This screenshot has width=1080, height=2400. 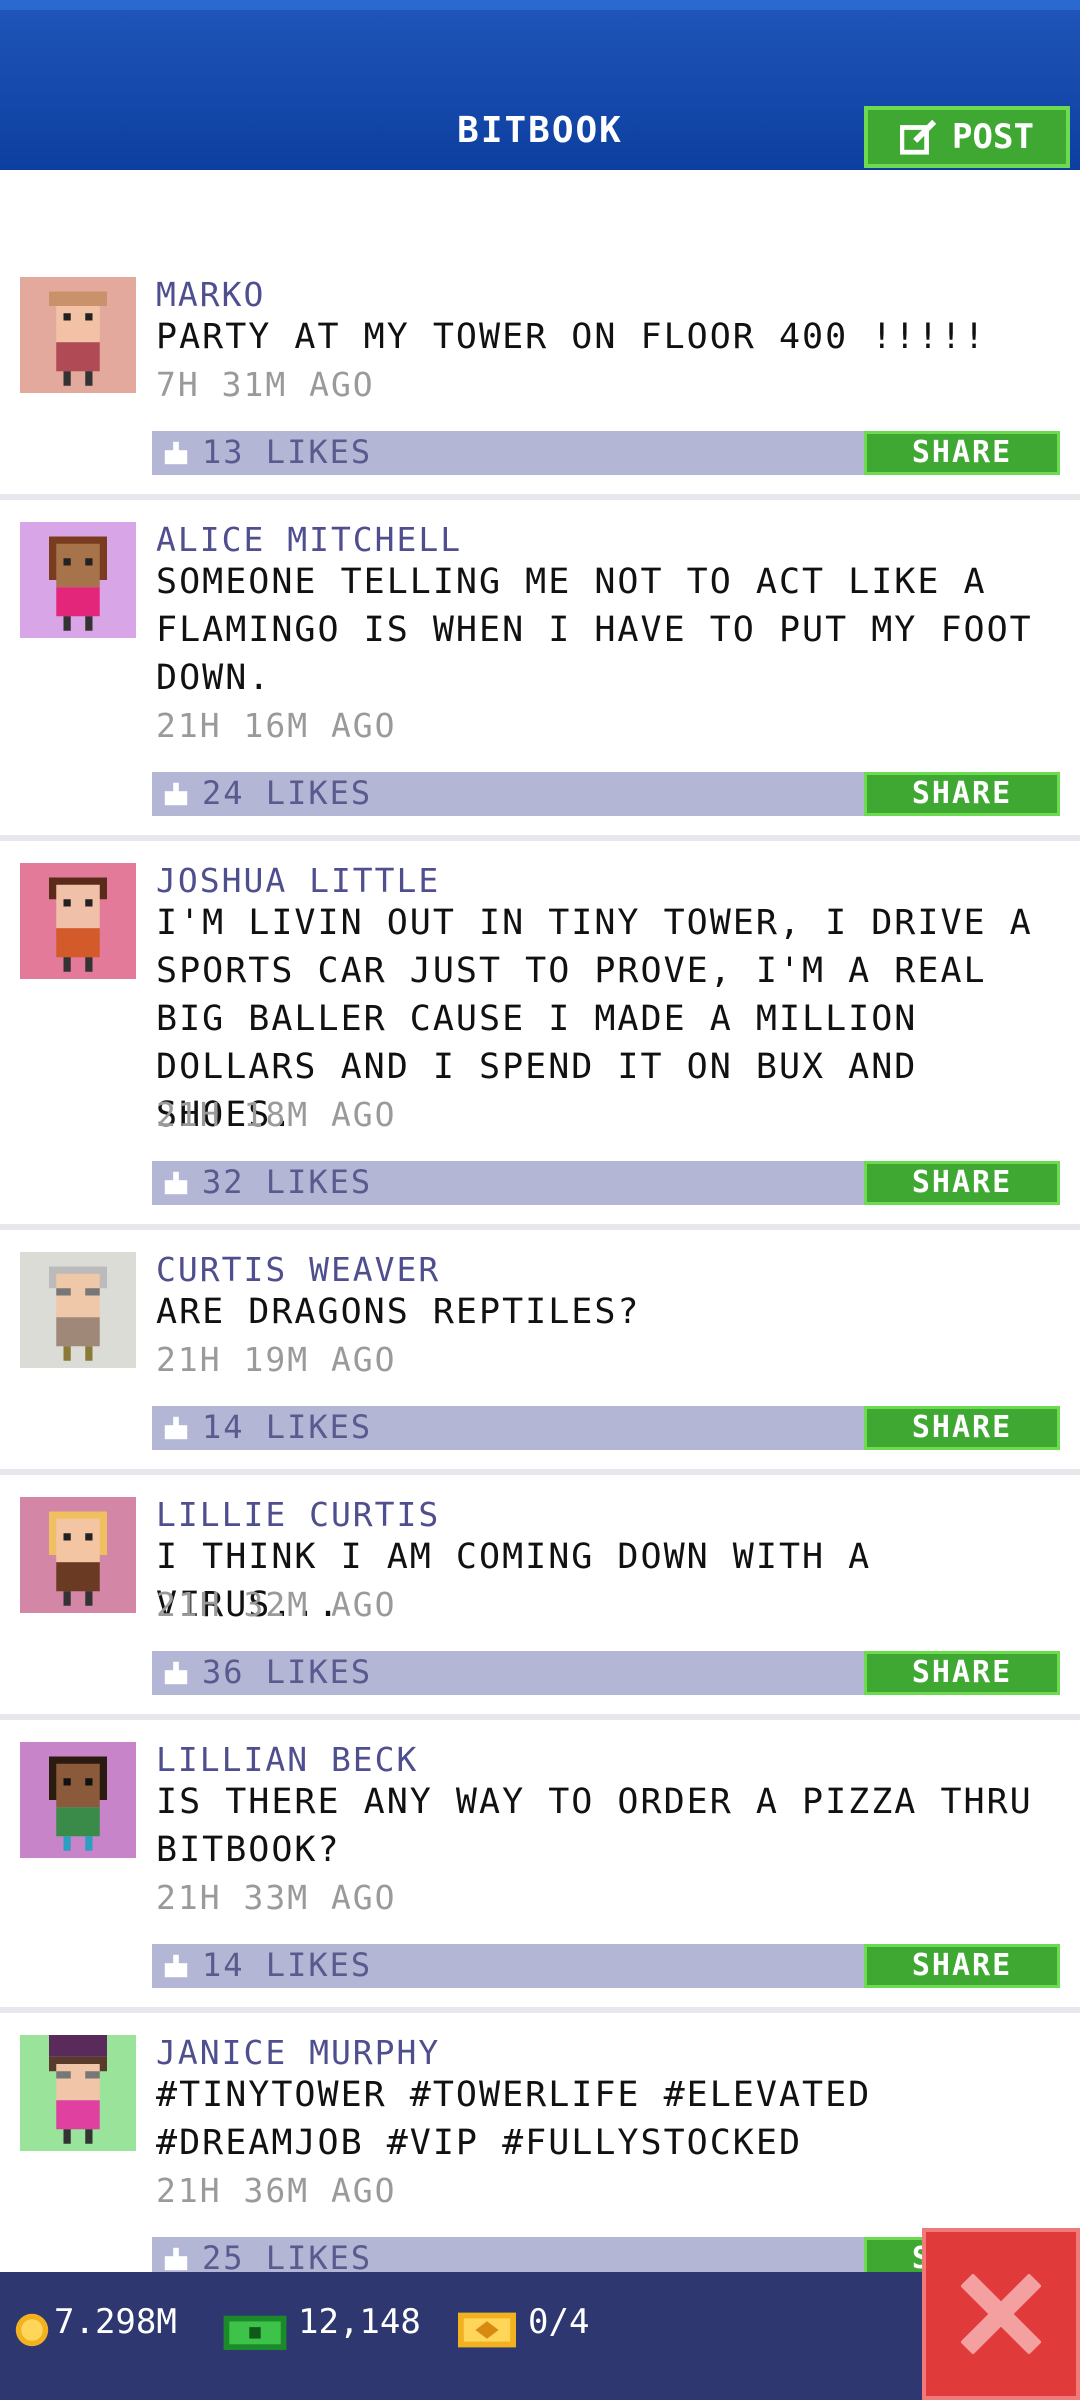 What do you see at coordinates (287, 1672) in the screenshot?
I see `likes-count: 36 LIKES` at bounding box center [287, 1672].